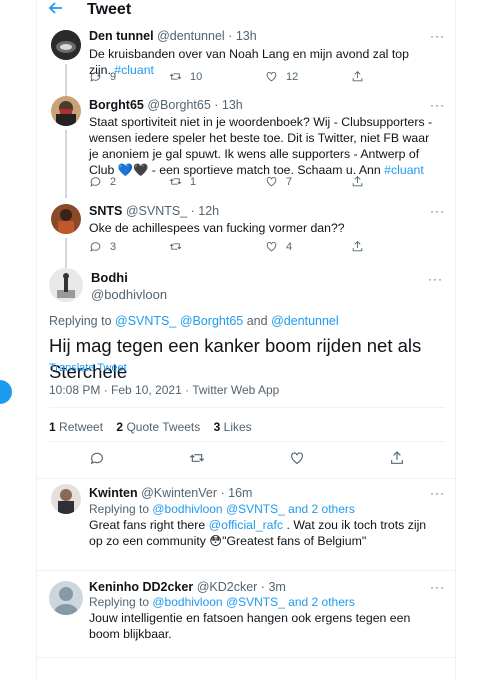  Describe the element at coordinates (257, 321) in the screenshot. I see `replying-and: and` at that location.